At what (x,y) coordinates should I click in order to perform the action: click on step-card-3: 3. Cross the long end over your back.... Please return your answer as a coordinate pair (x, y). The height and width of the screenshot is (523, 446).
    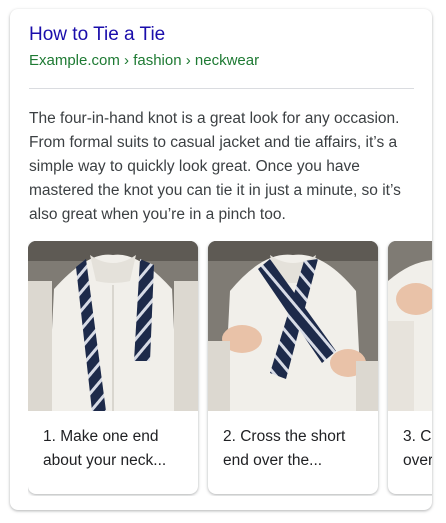
    Looking at the image, I should click on (410, 367).